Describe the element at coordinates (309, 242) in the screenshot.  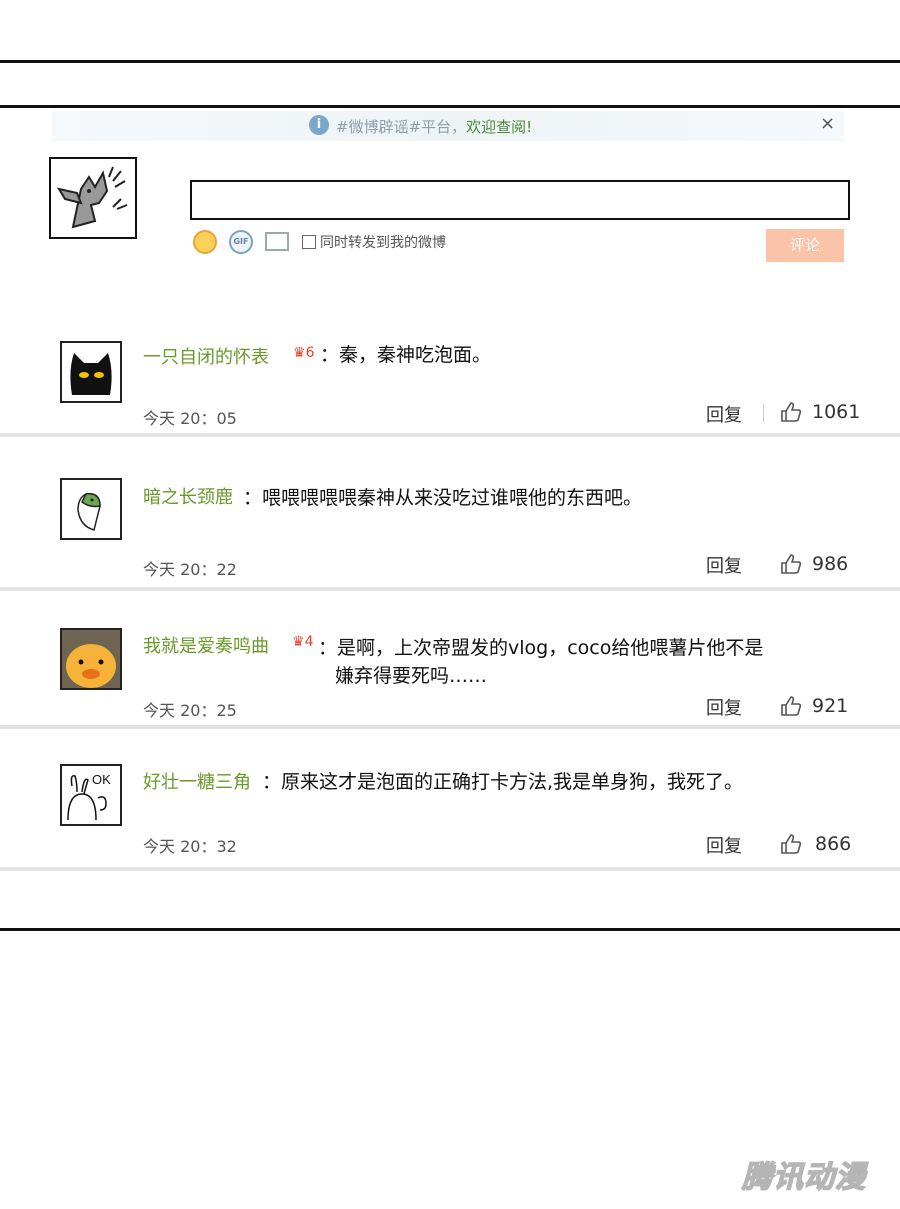
I see `forward-checkbox` at that location.